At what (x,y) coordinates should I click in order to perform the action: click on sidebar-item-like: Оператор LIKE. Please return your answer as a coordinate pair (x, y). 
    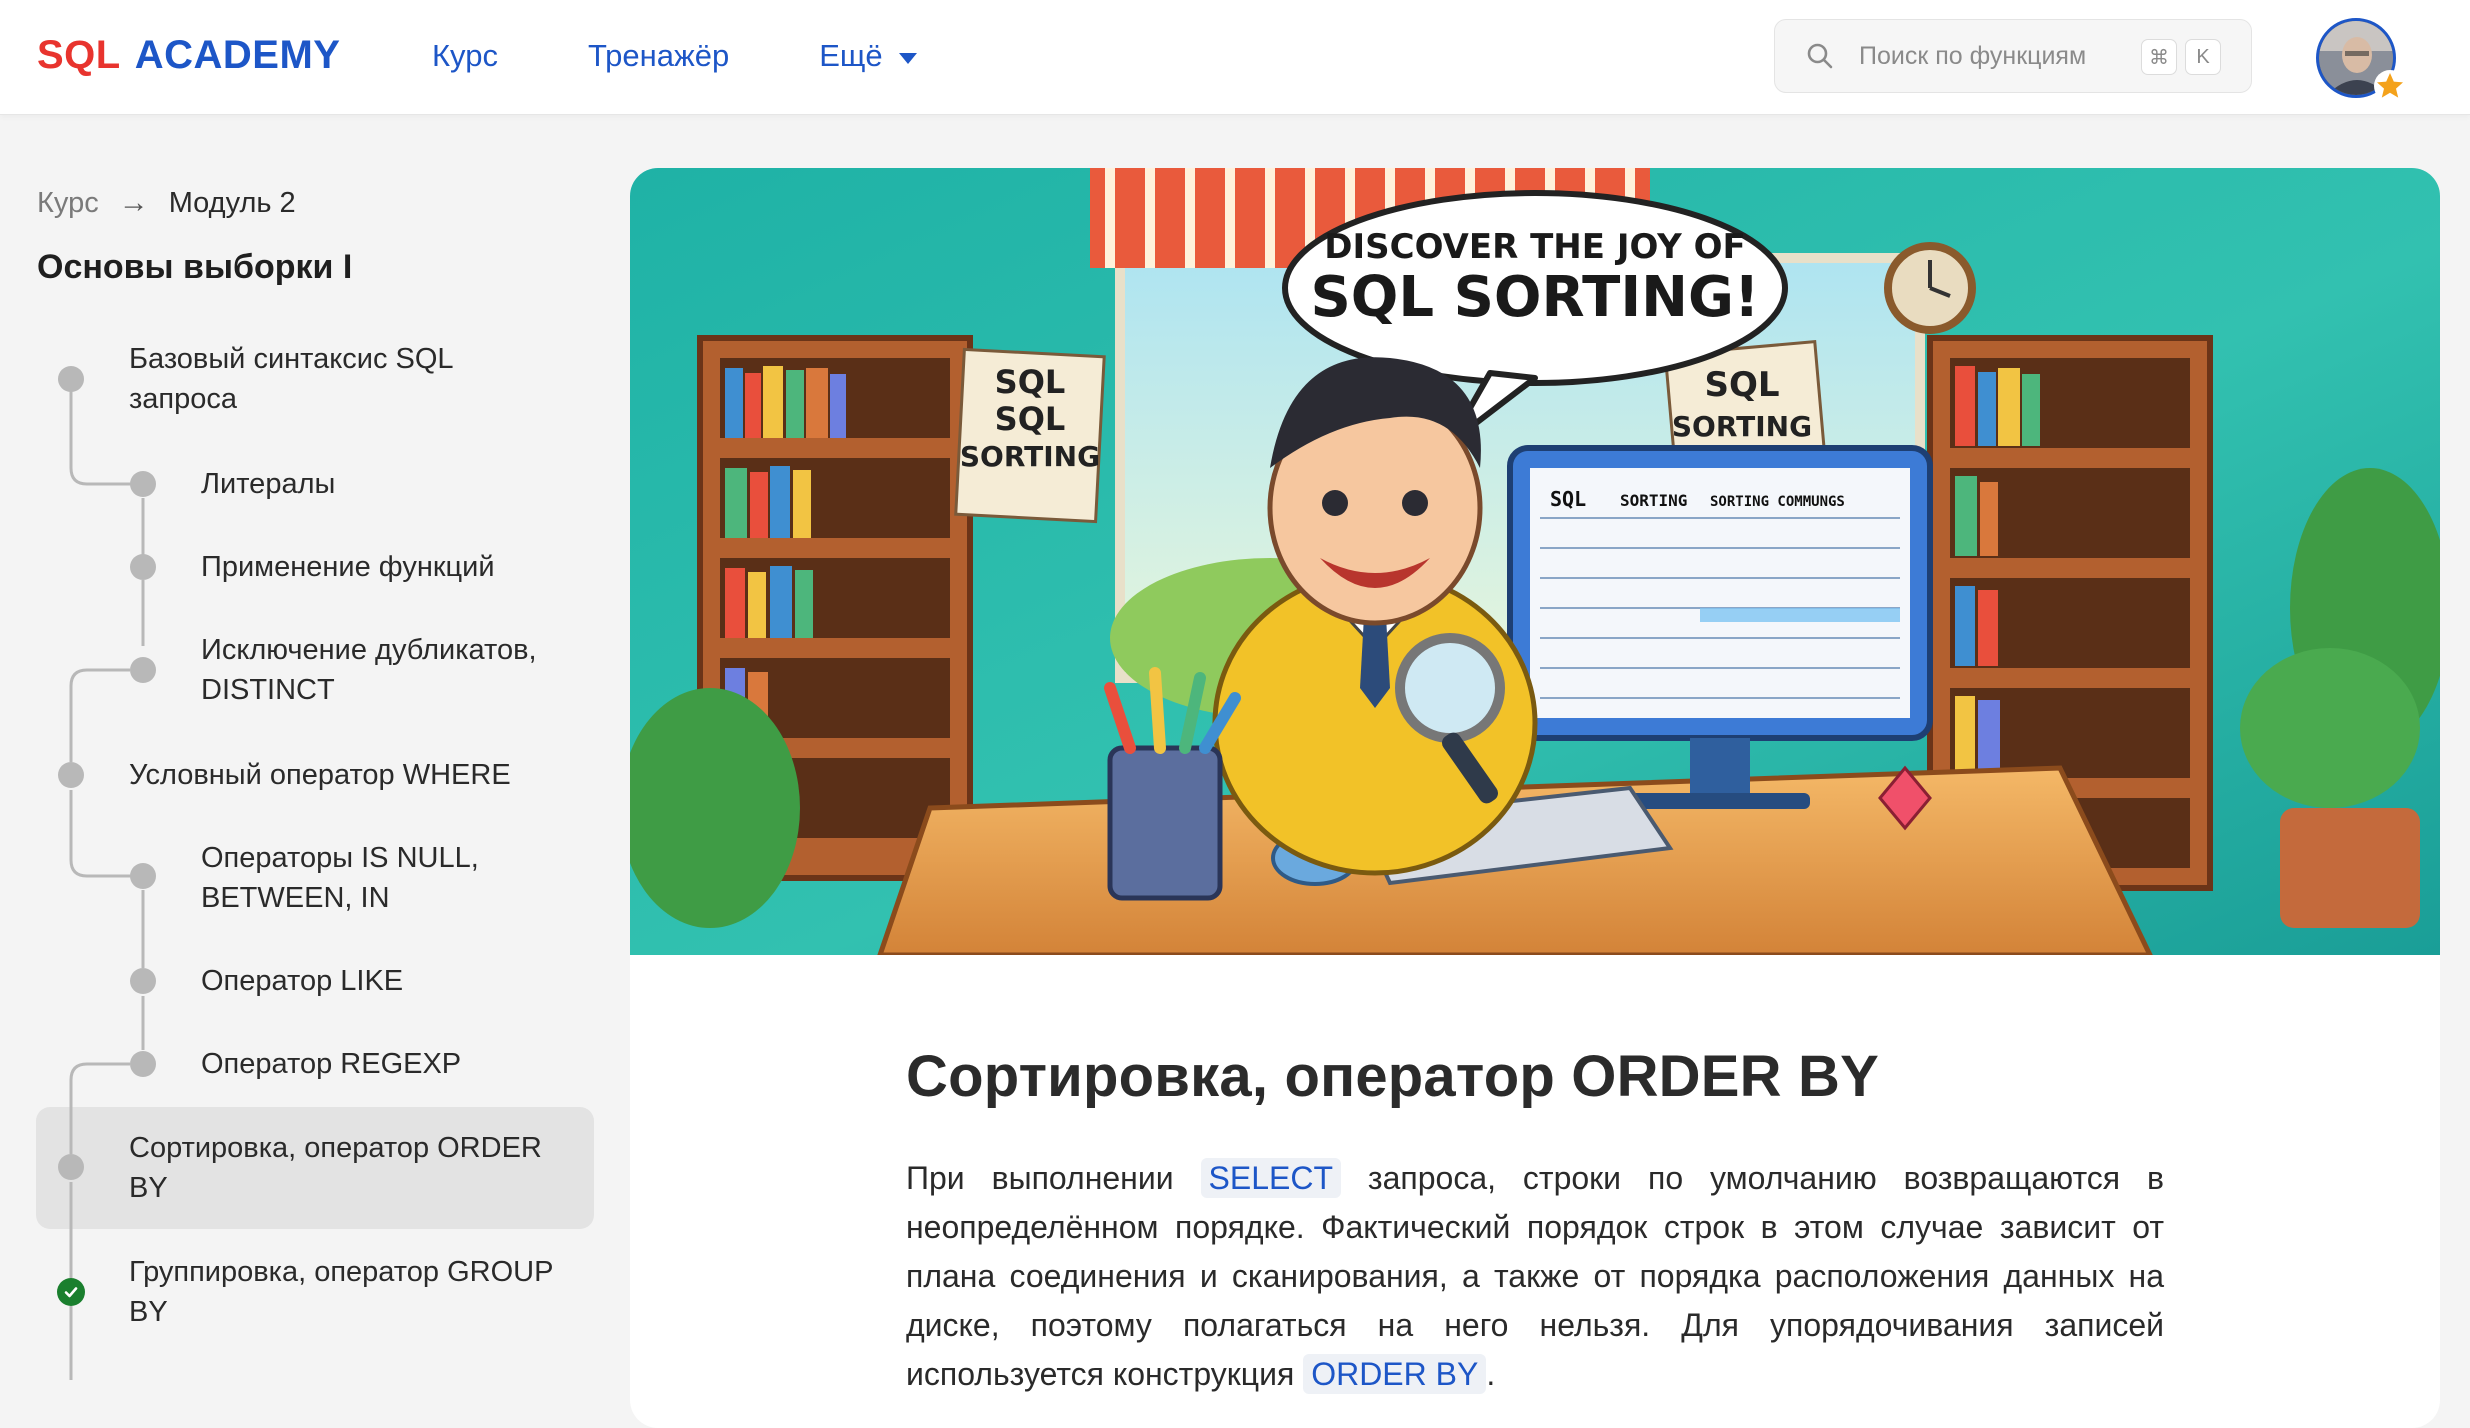
    Looking at the image, I should click on (302, 981).